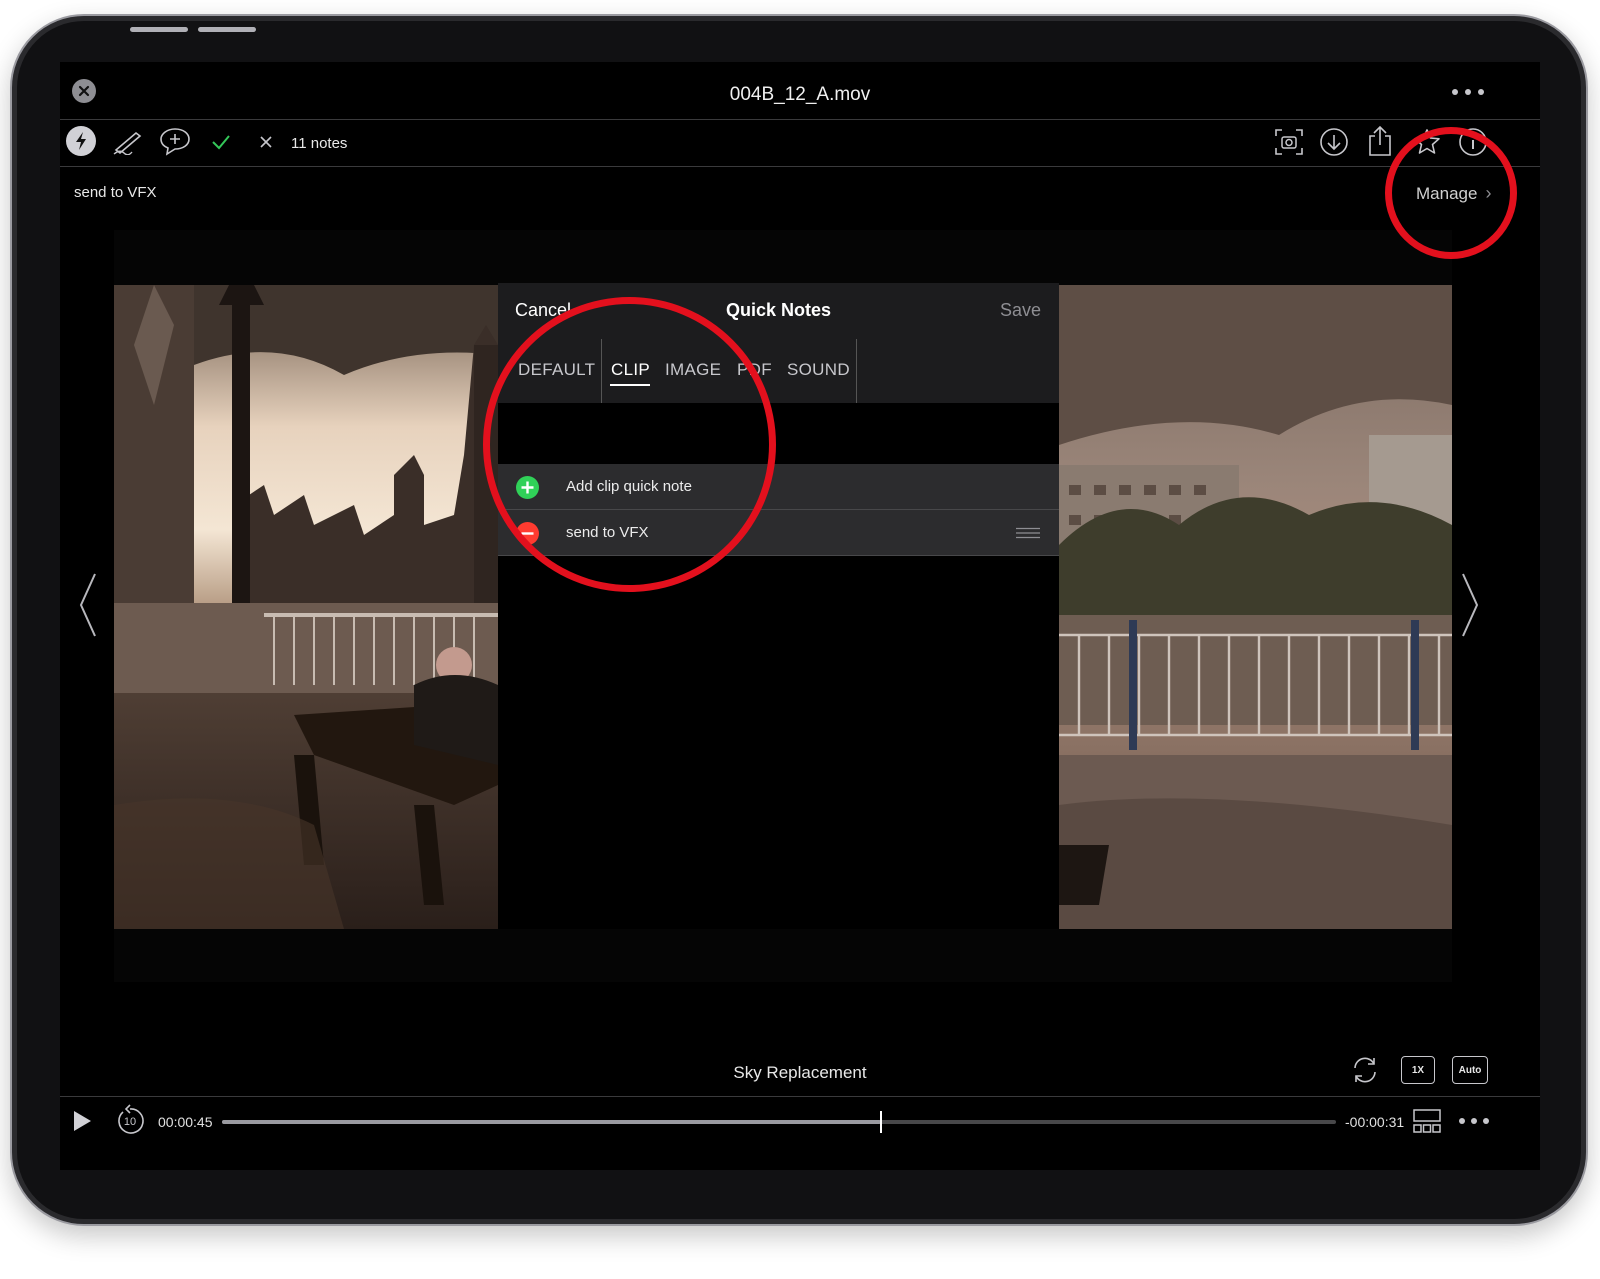 The height and width of the screenshot is (1279, 1600). I want to click on tab-default: DEFAULT, so click(556, 370).